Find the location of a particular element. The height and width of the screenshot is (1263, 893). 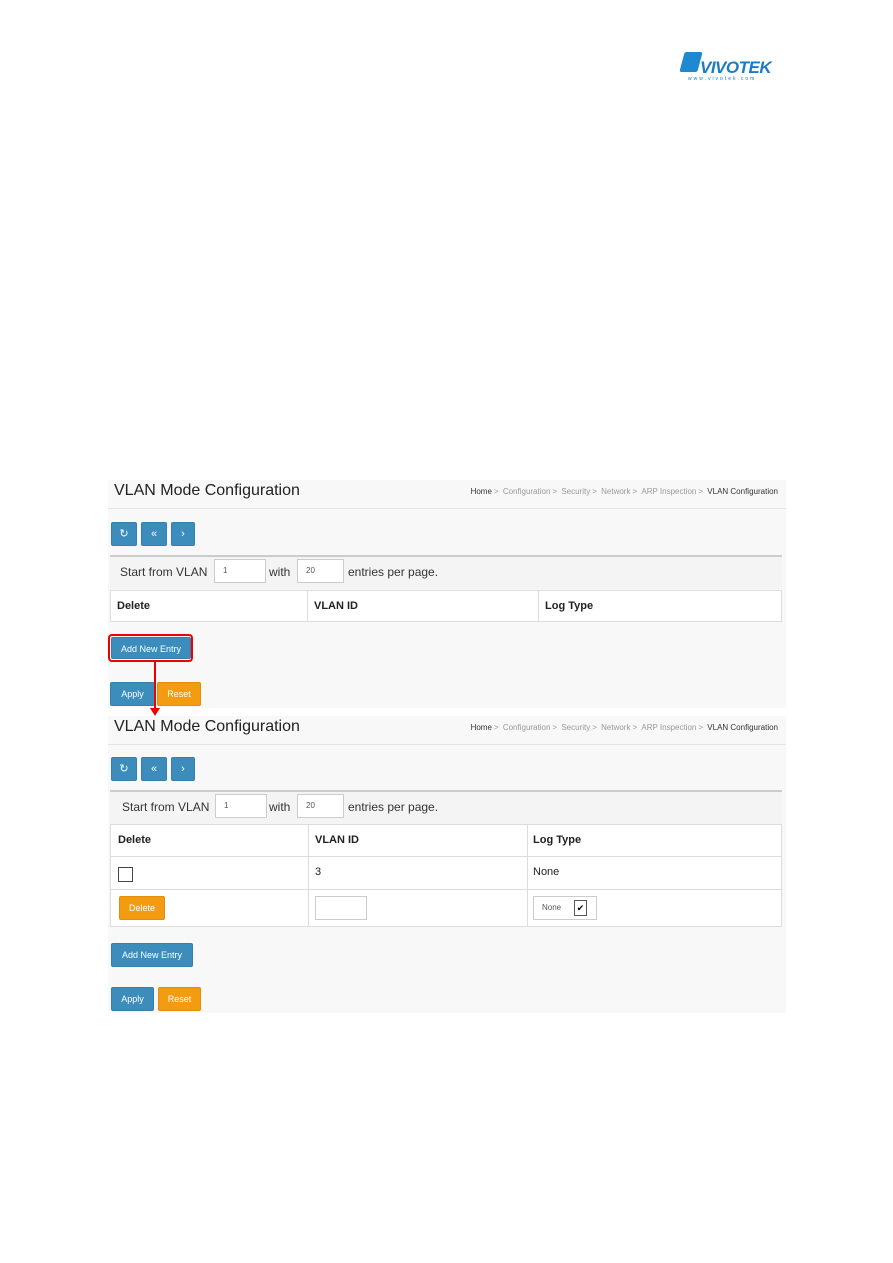

delete-button: Delete is located at coordinates (142, 908).